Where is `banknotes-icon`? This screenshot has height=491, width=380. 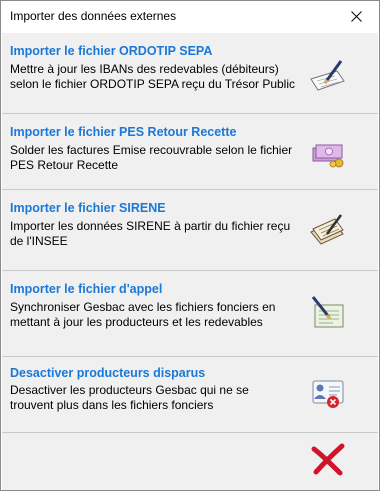
banknotes-icon is located at coordinates (328, 156).